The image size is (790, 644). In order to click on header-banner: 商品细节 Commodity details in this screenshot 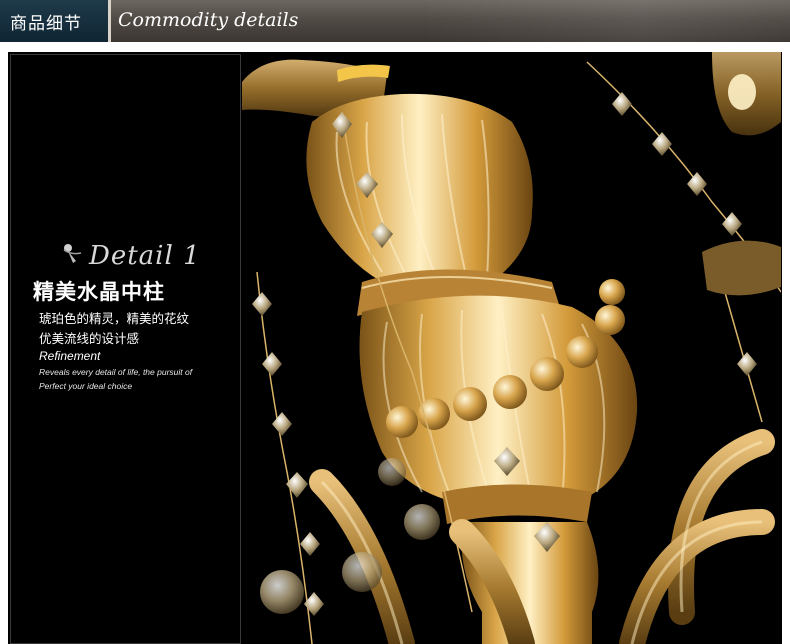, I will do `click(395, 21)`.